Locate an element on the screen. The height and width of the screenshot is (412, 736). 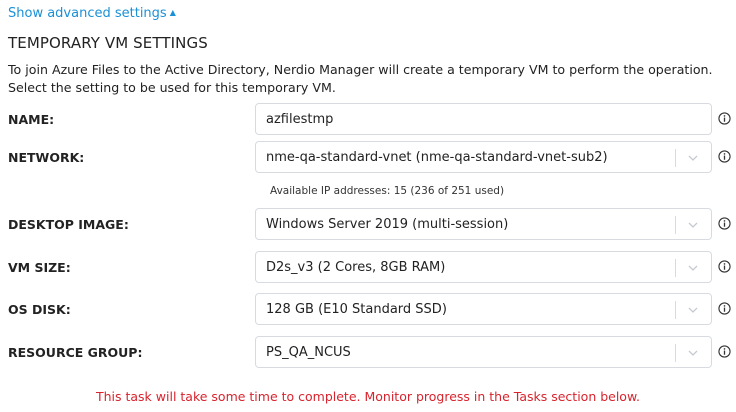
desktop-image-value: Windows Server 2019 (multi-session) is located at coordinates (387, 224).